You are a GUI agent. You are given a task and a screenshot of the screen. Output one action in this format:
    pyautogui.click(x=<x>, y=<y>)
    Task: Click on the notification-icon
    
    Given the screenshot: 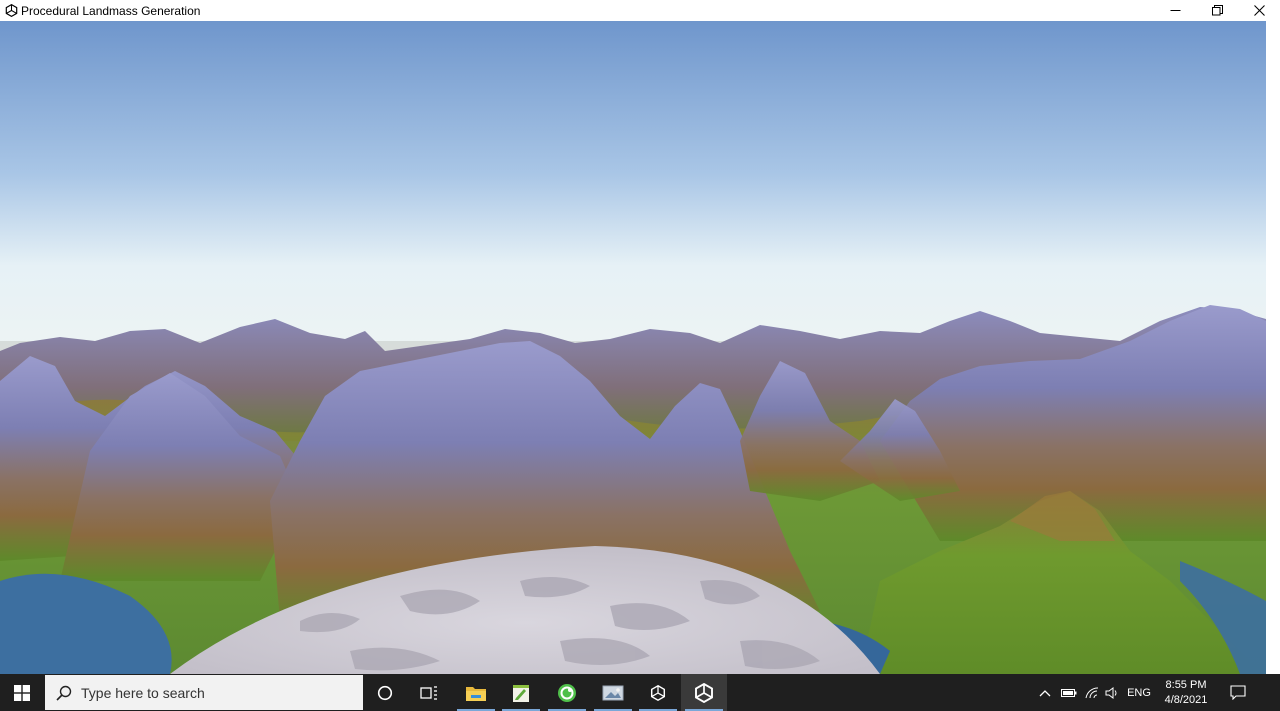 What is the action you would take?
    pyautogui.click(x=1238, y=692)
    